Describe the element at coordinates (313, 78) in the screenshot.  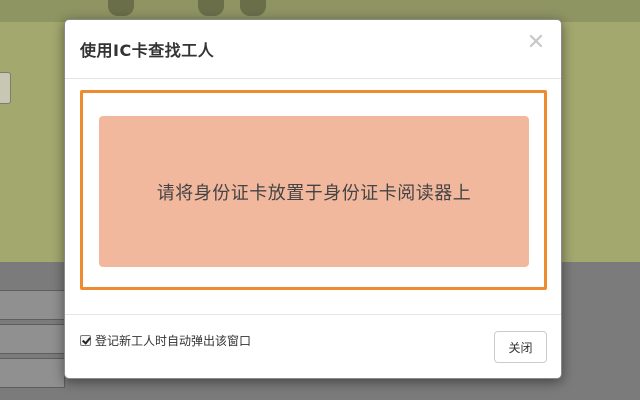
I see `header-divider` at that location.